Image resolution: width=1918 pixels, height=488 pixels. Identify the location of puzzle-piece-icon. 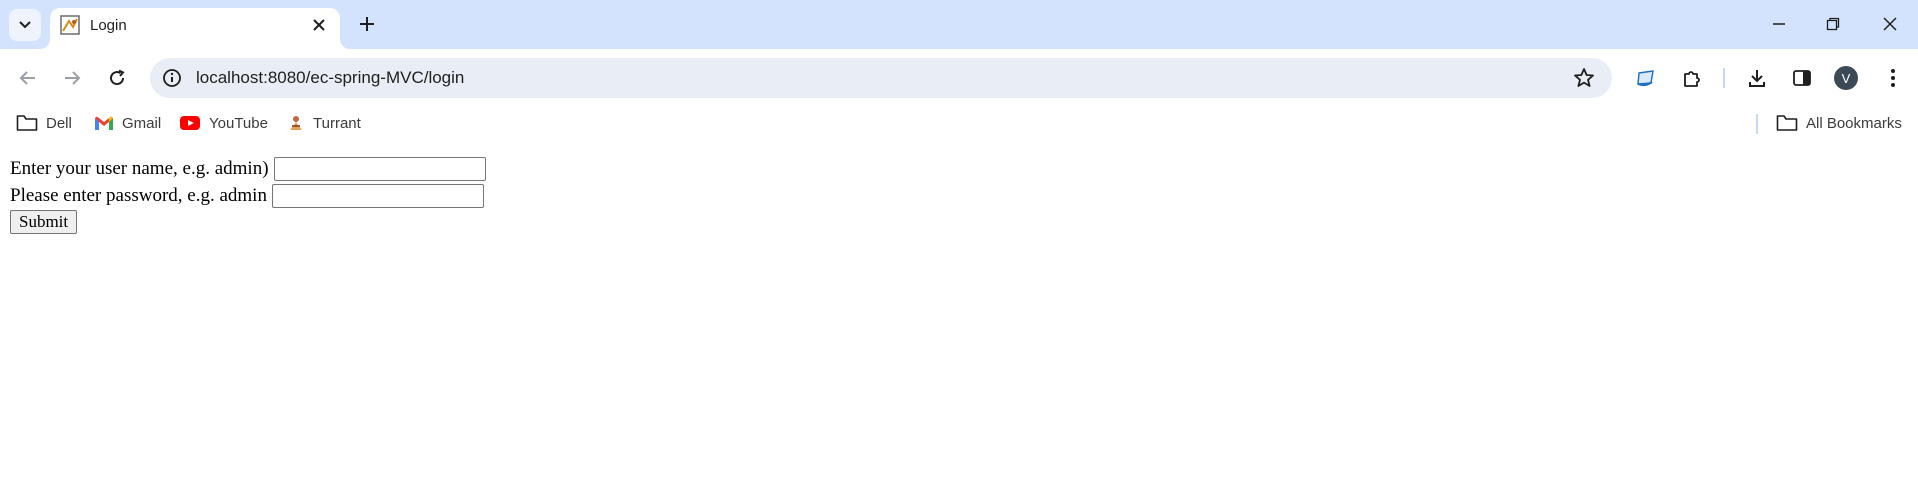
(1692, 79).